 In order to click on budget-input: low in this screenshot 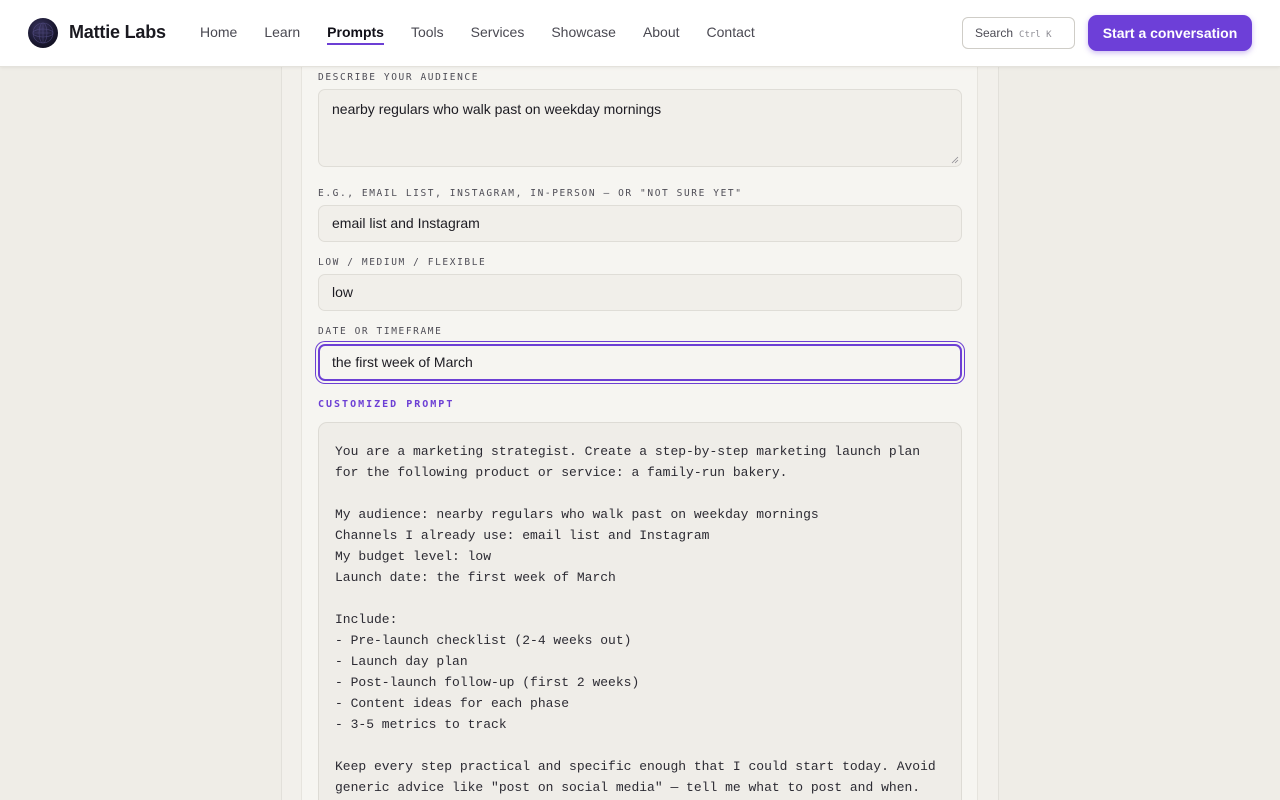, I will do `click(640, 292)`.